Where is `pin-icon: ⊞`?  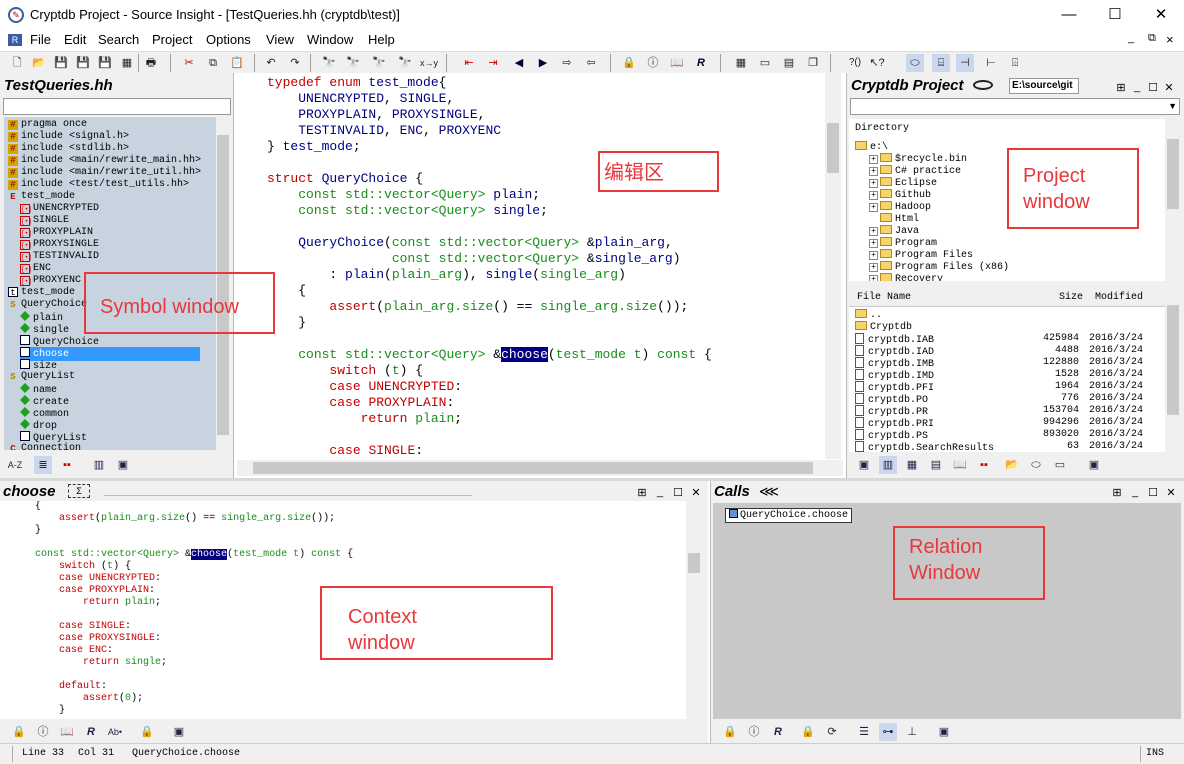 pin-icon: ⊞ is located at coordinates (1117, 493).